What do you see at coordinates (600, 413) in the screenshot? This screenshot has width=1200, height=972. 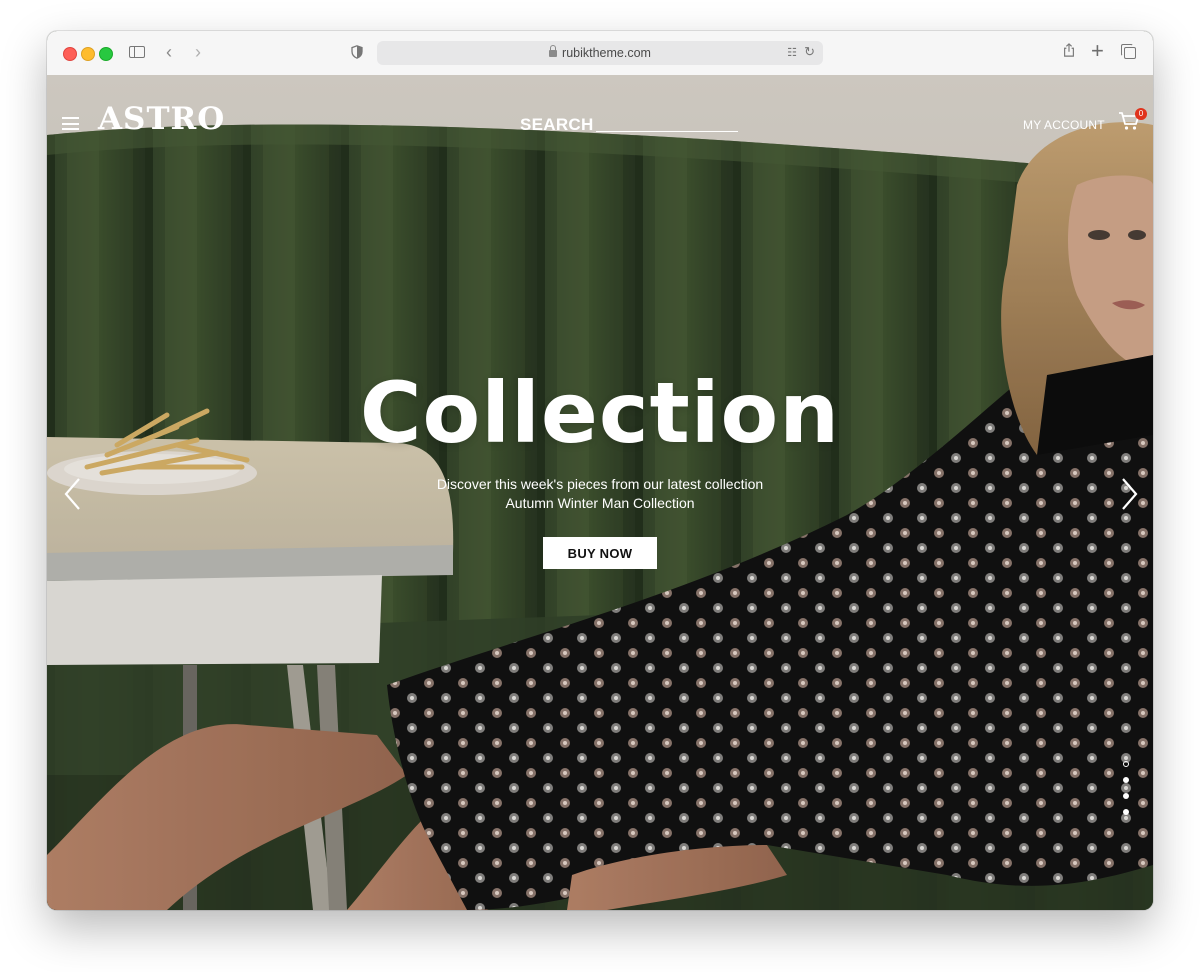 I see `hero-title: Collection` at bounding box center [600, 413].